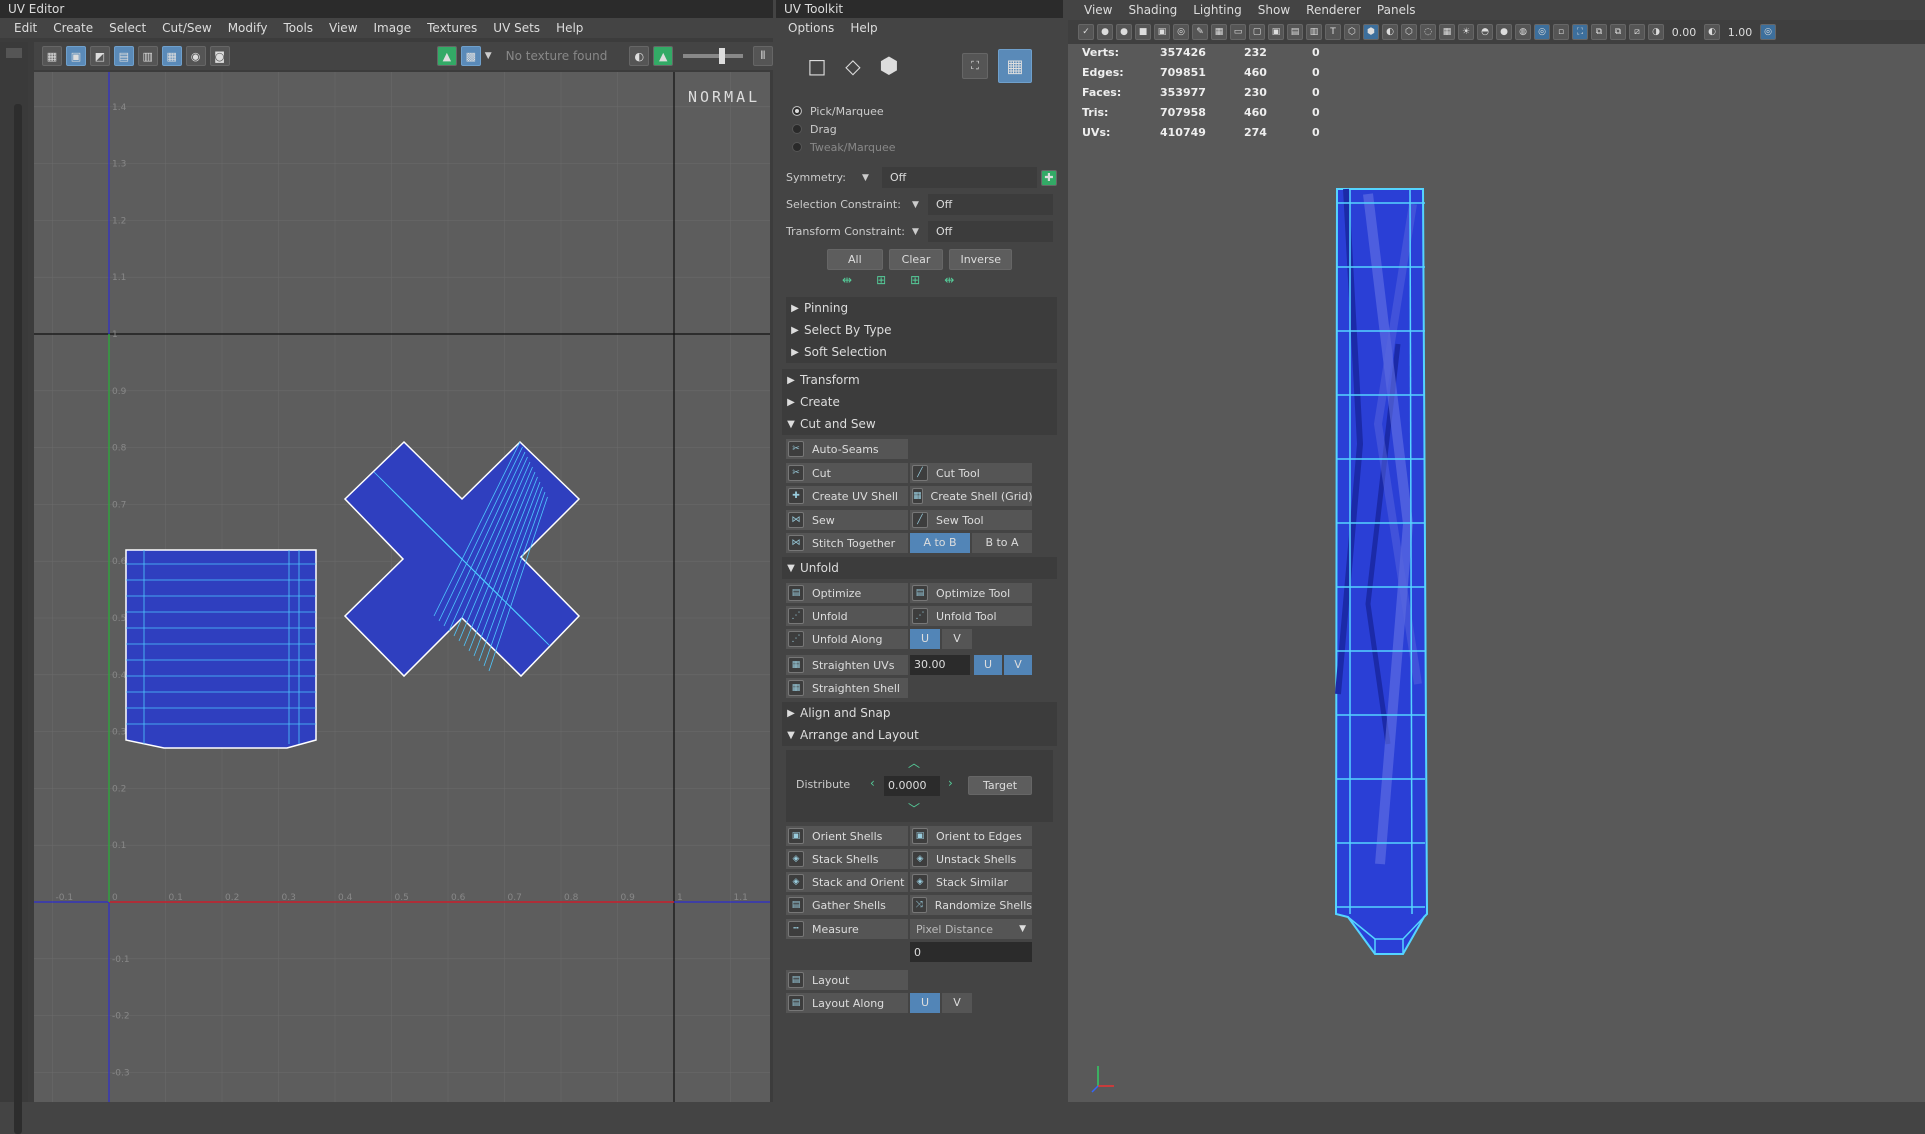 Image resolution: width=1925 pixels, height=1134 pixels. What do you see at coordinates (971, 859) in the screenshot?
I see `unstack-shells-button: ◈ Unstack Shells` at bounding box center [971, 859].